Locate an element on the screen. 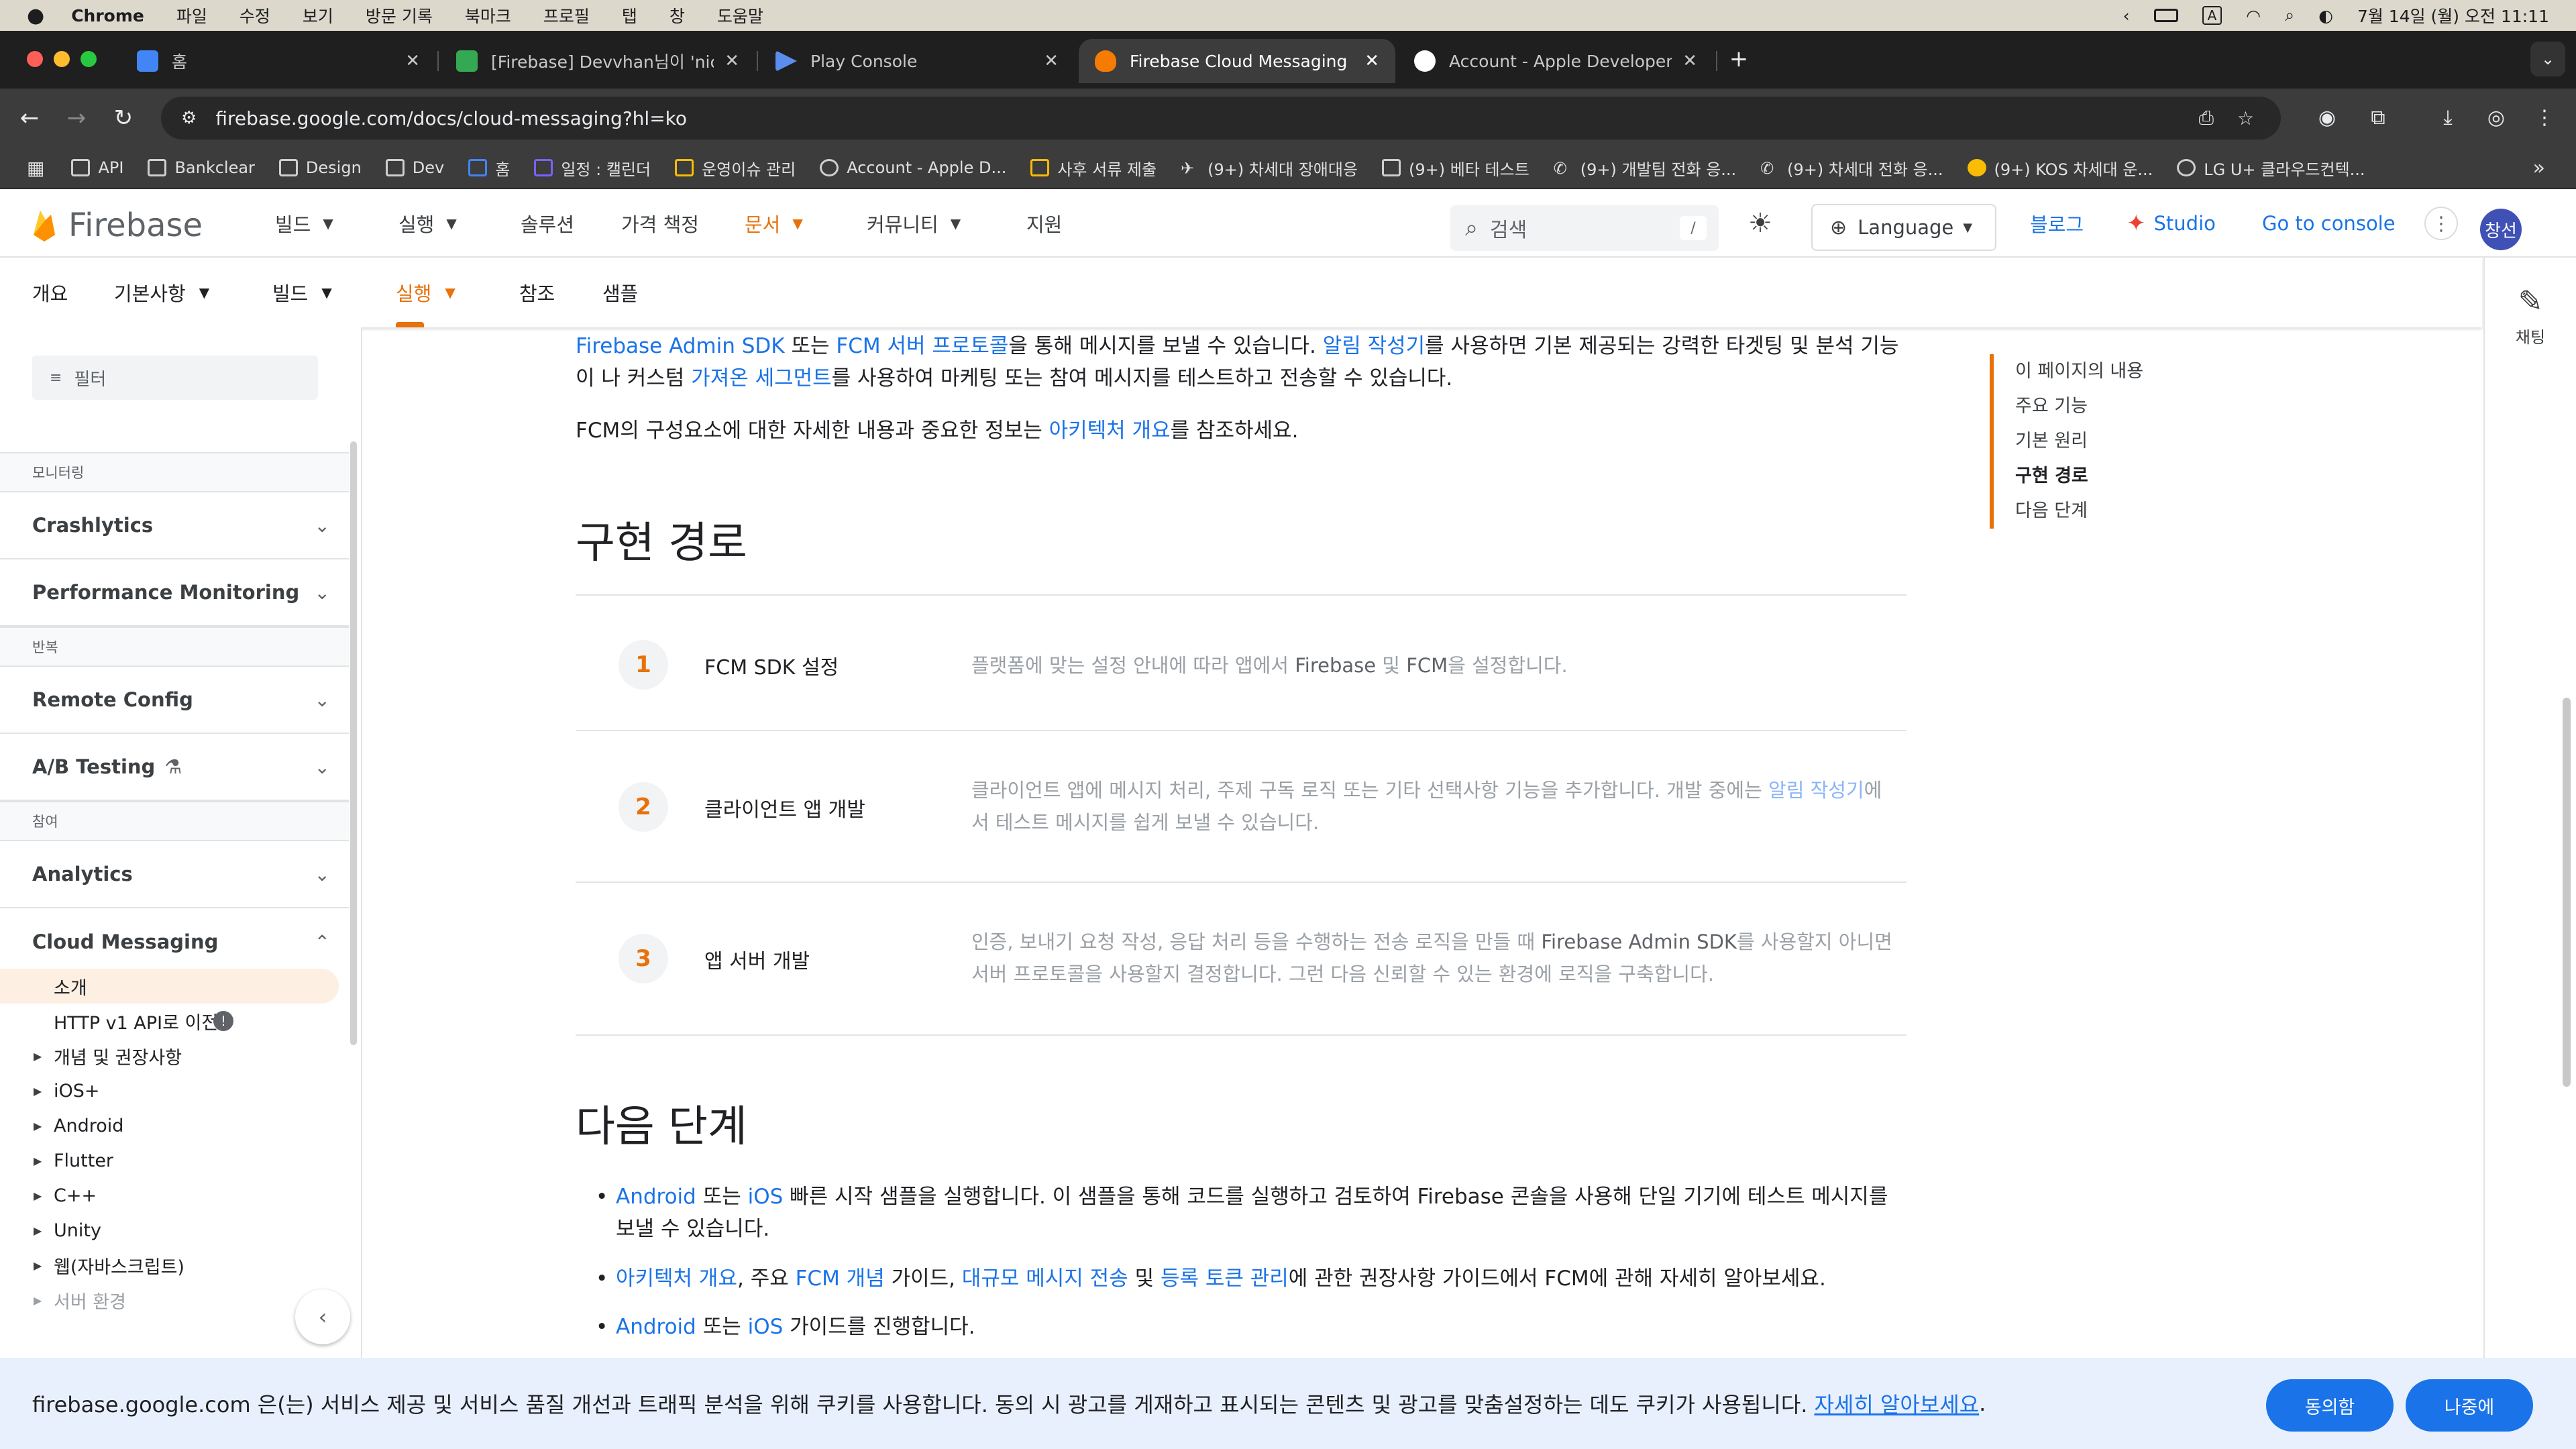 Image resolution: width=2576 pixels, height=1449 pixels. tab-overview: 개요 is located at coordinates (50, 292).